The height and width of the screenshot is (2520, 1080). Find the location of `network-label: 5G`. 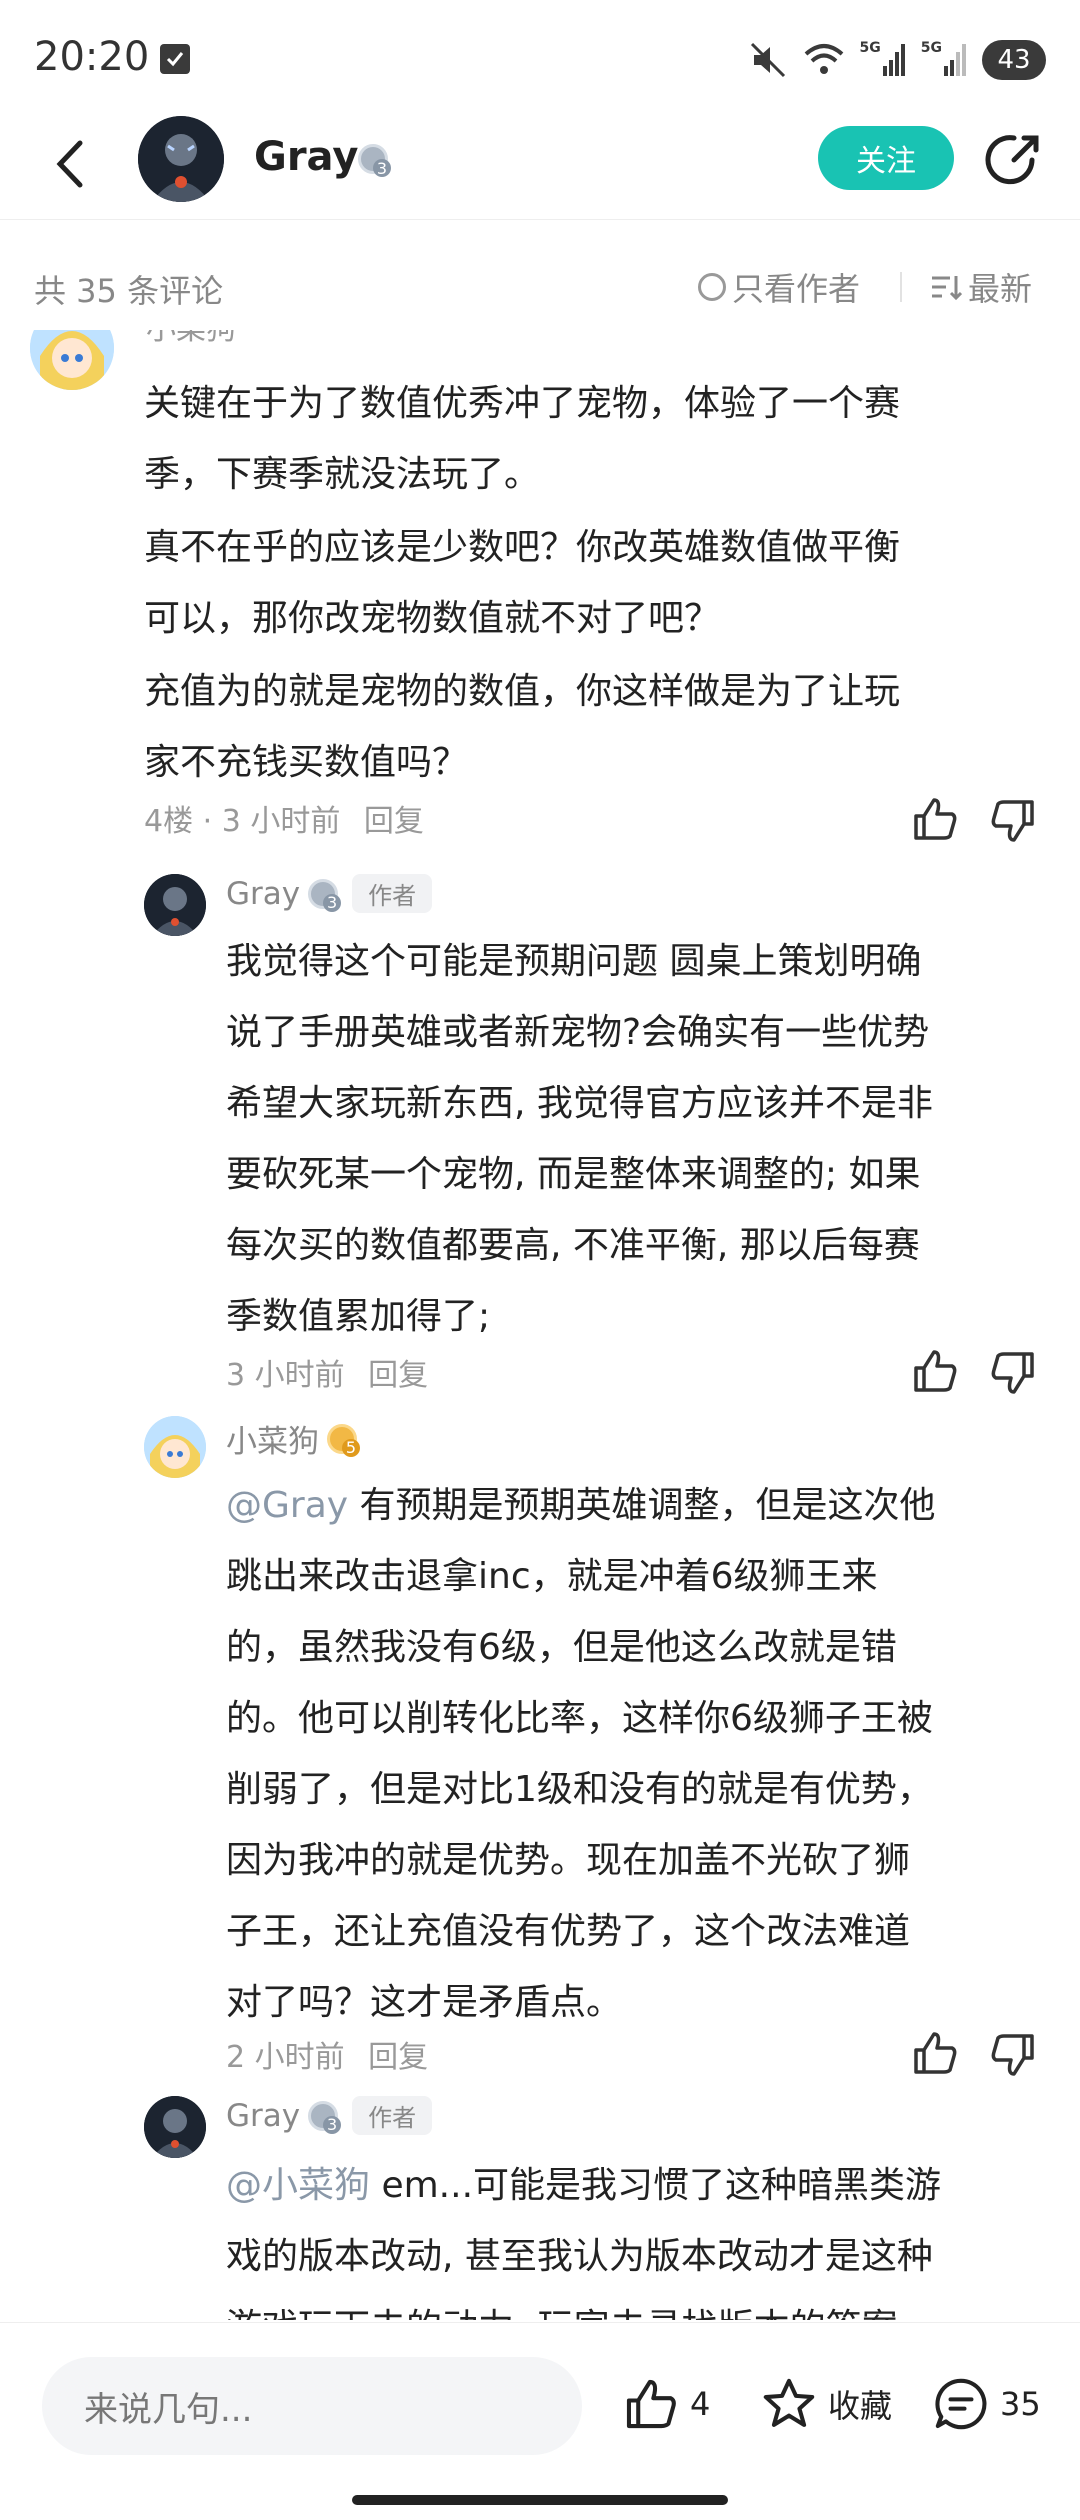

network-label: 5G is located at coordinates (931, 48).